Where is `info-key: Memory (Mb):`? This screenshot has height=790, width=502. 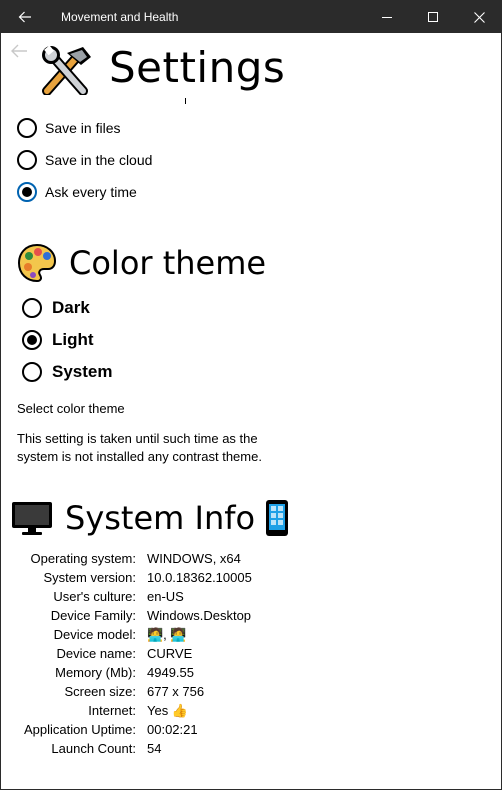
info-key: Memory (Mb): is located at coordinates (95, 672).